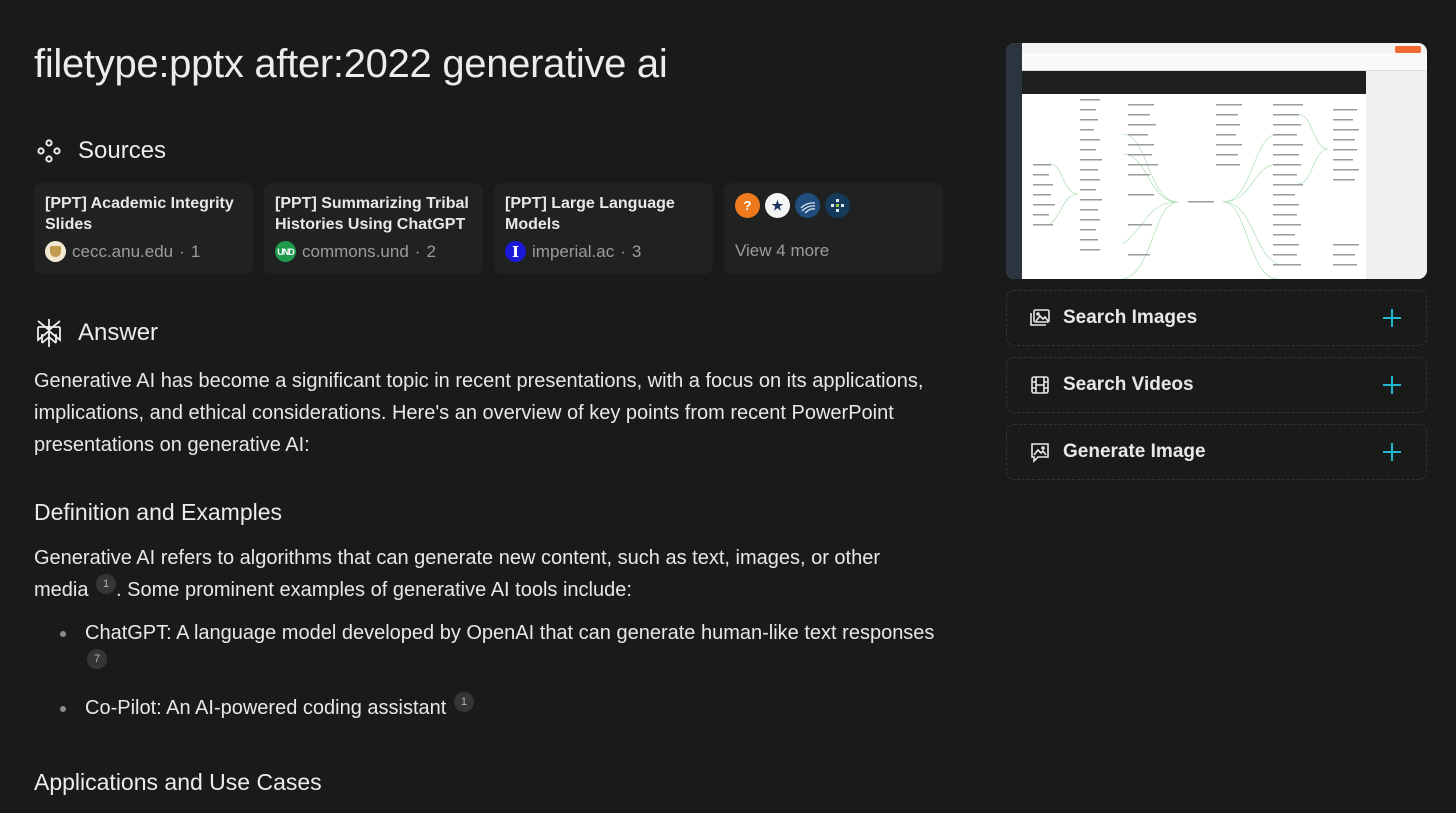 This screenshot has height=813, width=1456. Describe the element at coordinates (122, 150) in the screenshot. I see `sources-heading: Sources` at that location.